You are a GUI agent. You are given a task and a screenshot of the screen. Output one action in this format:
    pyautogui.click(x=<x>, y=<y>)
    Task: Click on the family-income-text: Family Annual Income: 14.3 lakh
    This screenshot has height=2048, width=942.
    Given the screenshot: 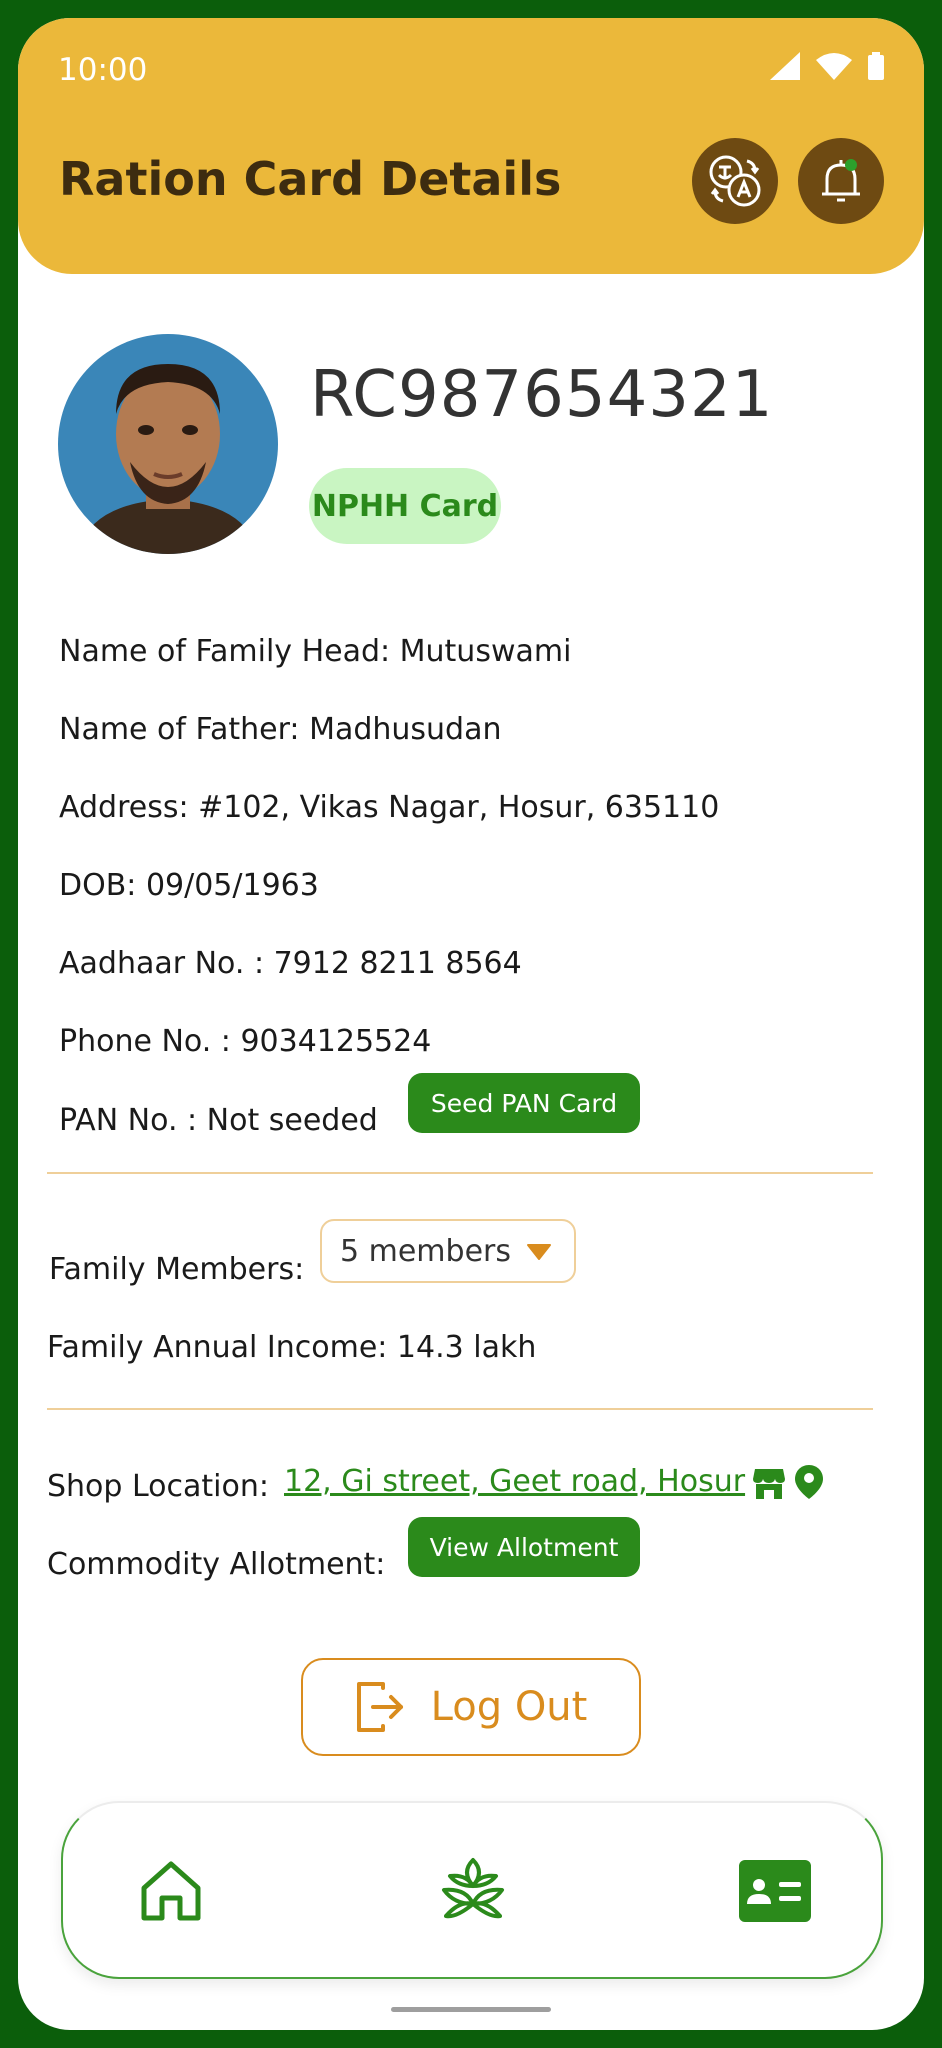 What is the action you would take?
    pyautogui.click(x=292, y=1347)
    